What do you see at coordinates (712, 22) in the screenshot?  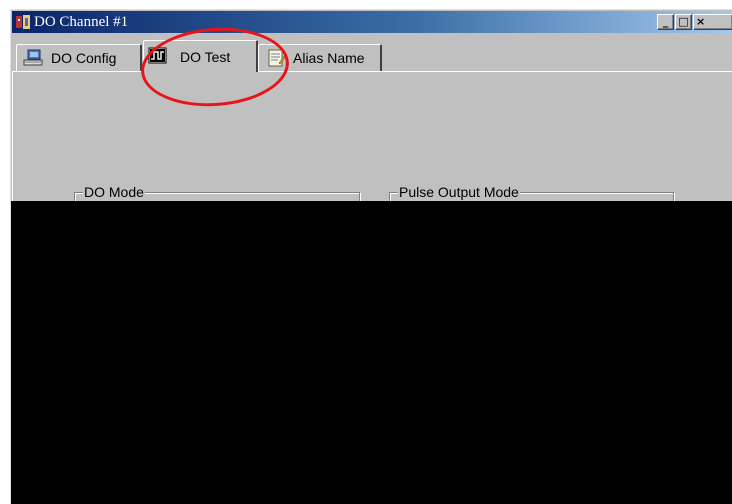 I see `close-button: ×` at bounding box center [712, 22].